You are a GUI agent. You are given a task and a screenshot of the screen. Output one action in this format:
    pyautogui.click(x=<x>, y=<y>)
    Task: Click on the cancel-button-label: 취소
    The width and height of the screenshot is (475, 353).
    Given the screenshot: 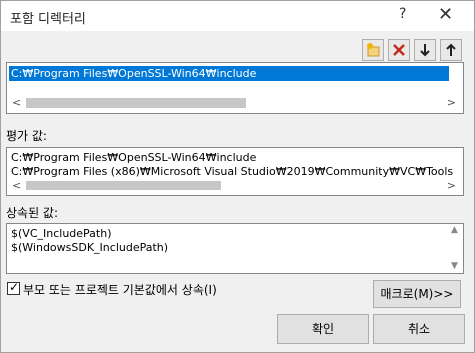 What is the action you would take?
    pyautogui.click(x=419, y=329)
    